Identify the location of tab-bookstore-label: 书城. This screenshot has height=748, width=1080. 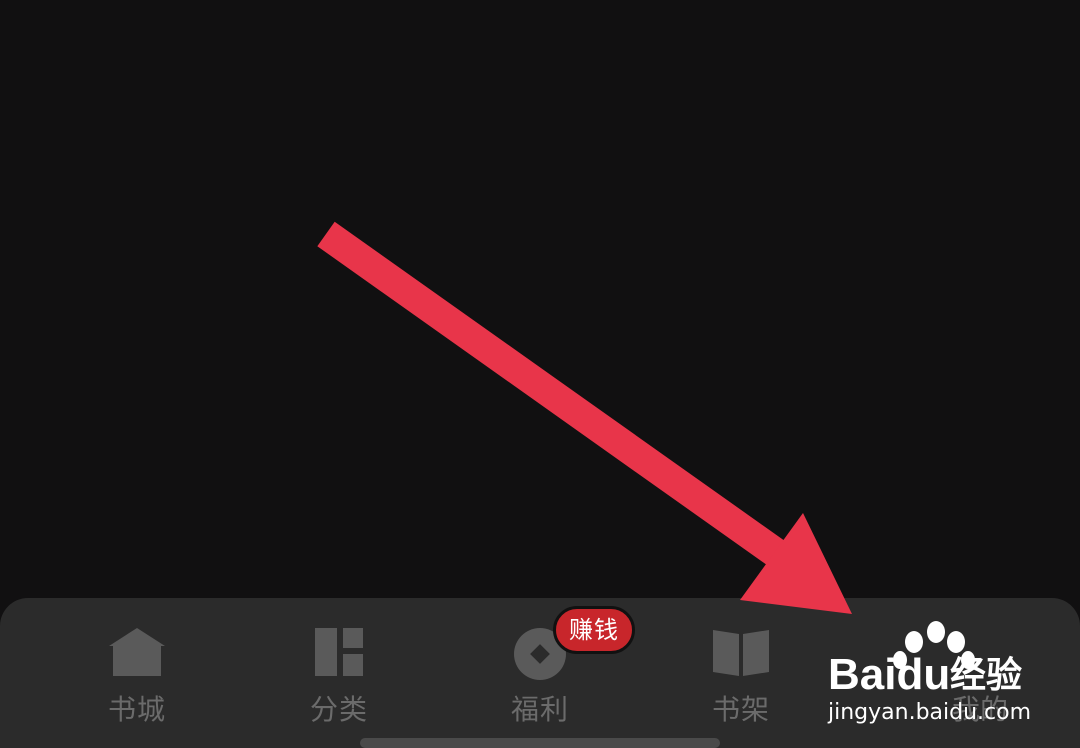
(136, 709).